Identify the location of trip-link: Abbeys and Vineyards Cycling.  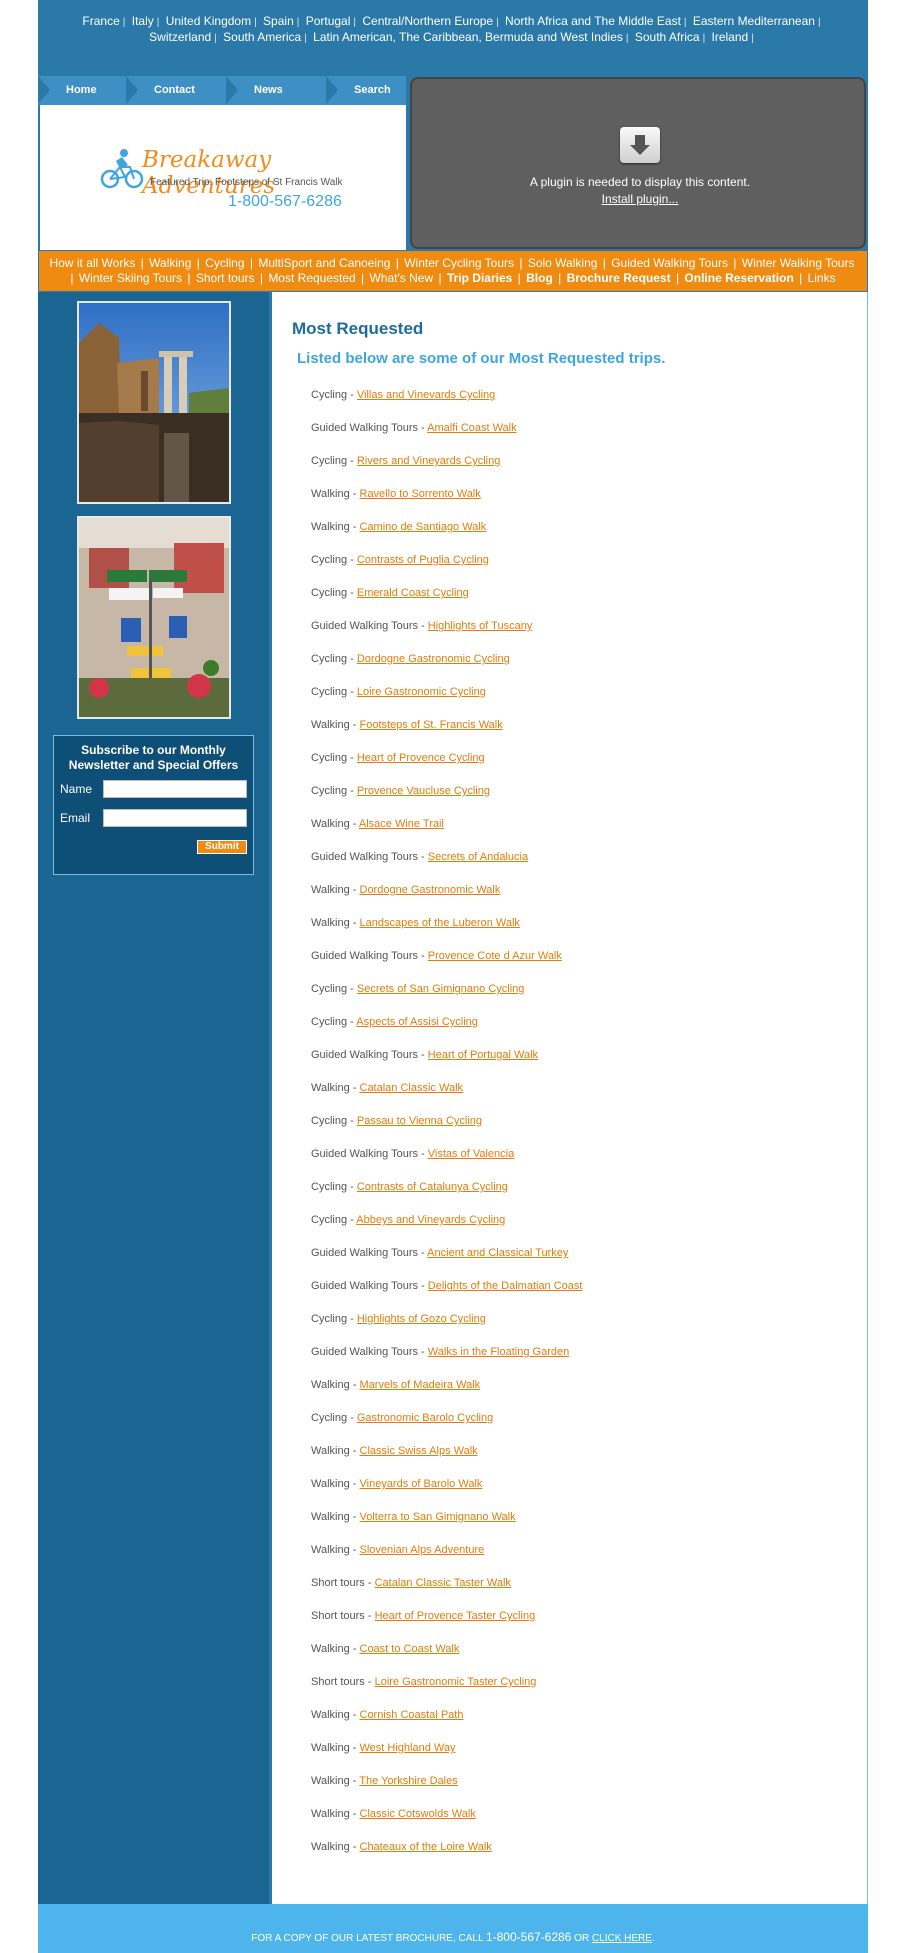
(430, 1220).